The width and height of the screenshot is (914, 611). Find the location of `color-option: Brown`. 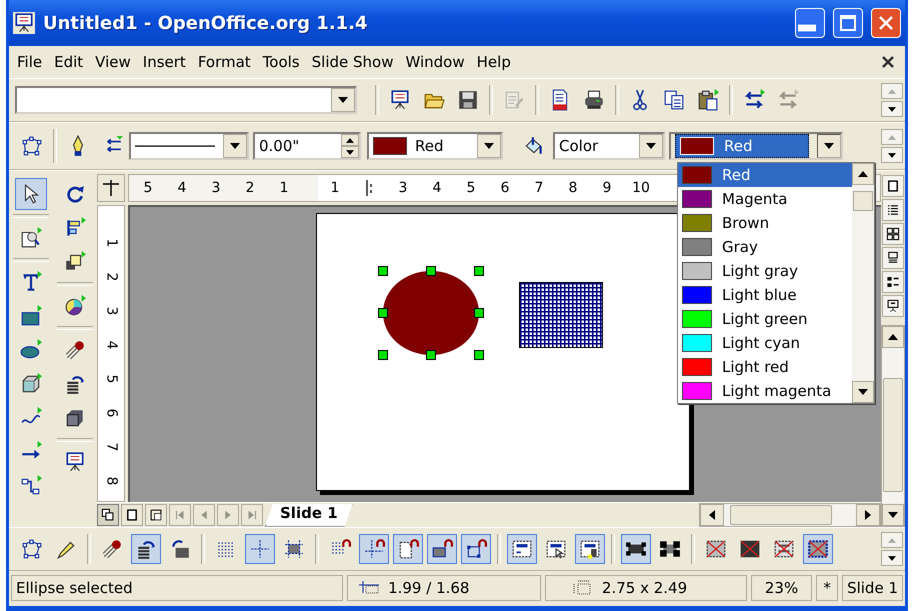

color-option: Brown is located at coordinates (765, 223).